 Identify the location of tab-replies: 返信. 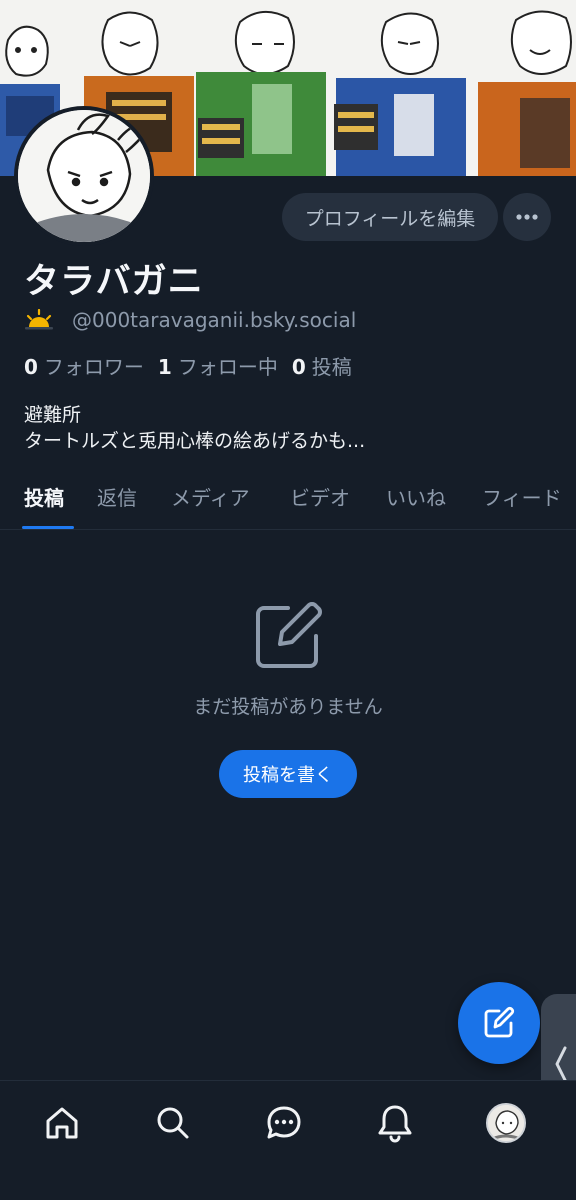
(117, 496).